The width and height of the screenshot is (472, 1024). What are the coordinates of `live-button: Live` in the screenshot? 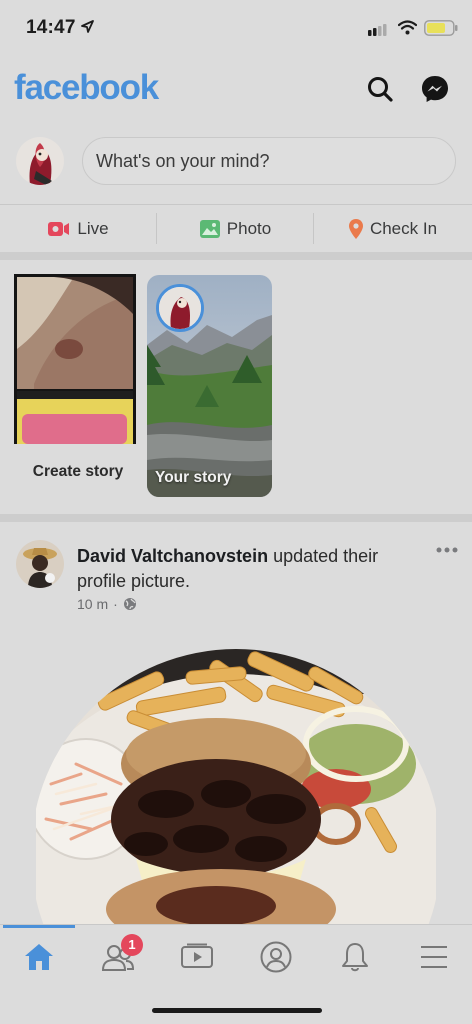 It's located at (78, 228).